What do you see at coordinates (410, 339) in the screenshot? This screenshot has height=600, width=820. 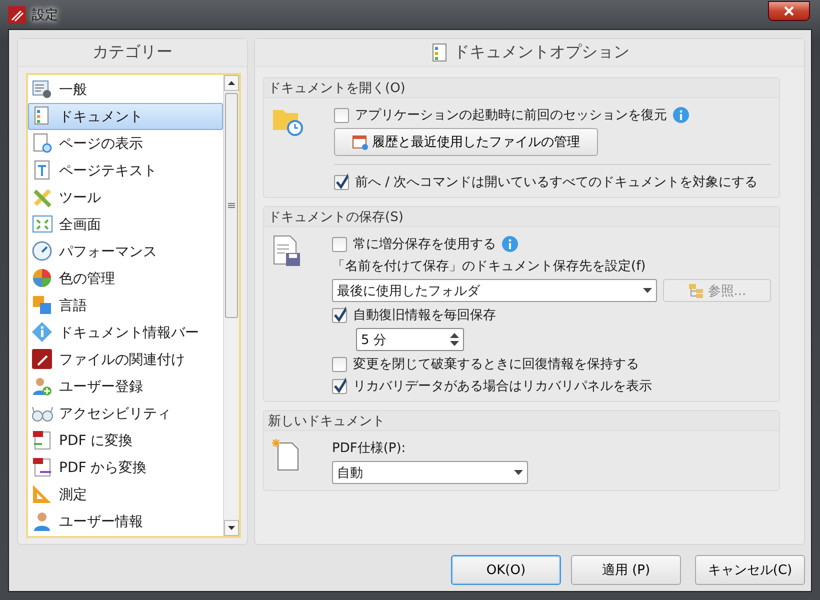 I see `minutes-spinner: 5 分` at bounding box center [410, 339].